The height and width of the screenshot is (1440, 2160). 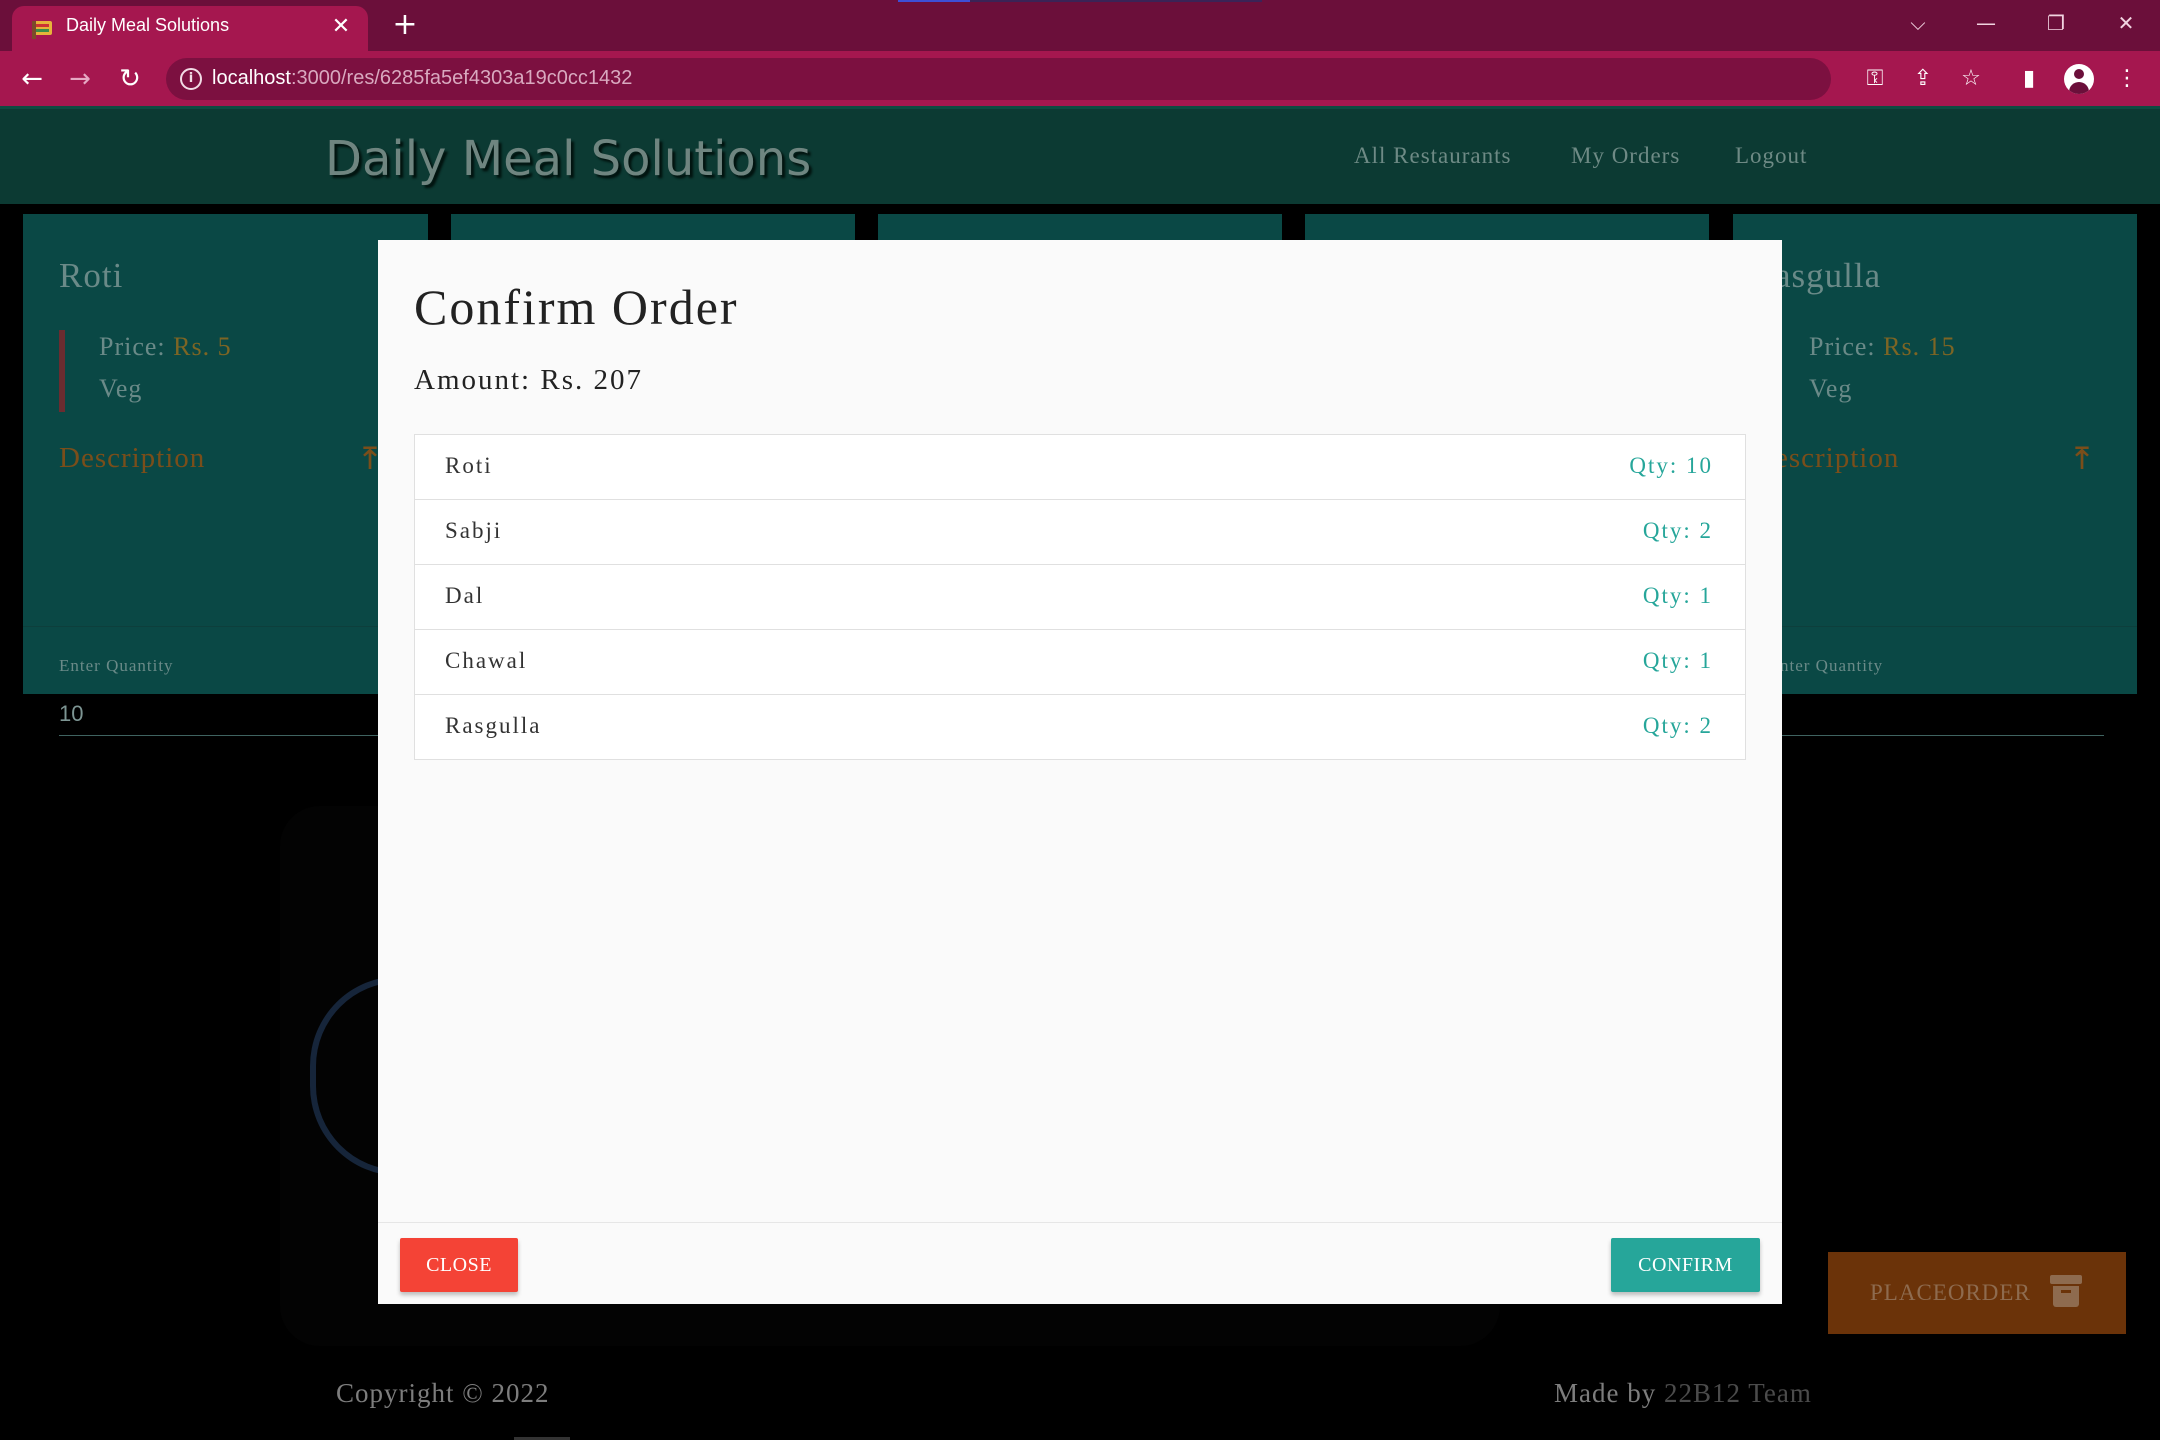 What do you see at coordinates (1986, 23) in the screenshot?
I see `minimize-icon: —` at bounding box center [1986, 23].